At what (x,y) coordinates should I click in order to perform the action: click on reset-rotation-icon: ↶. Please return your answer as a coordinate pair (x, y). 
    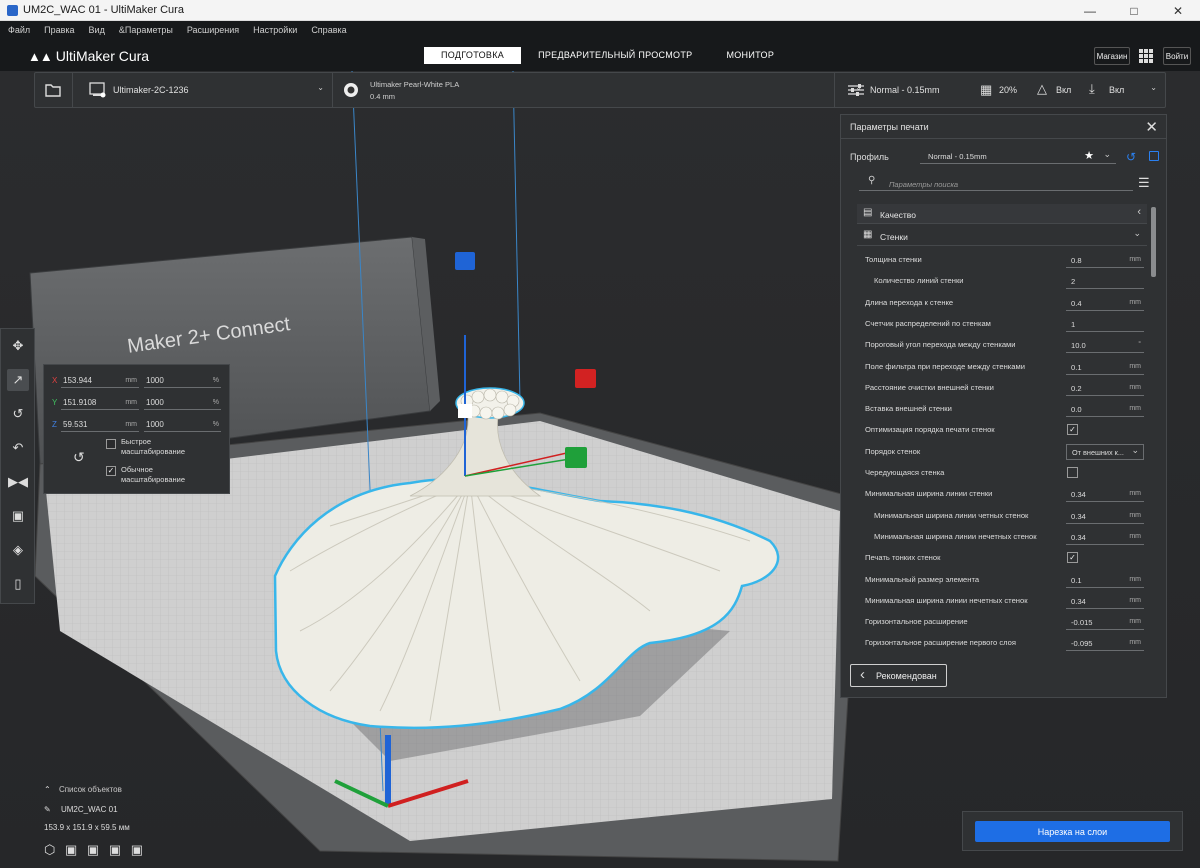
    Looking at the image, I should click on (18, 448).